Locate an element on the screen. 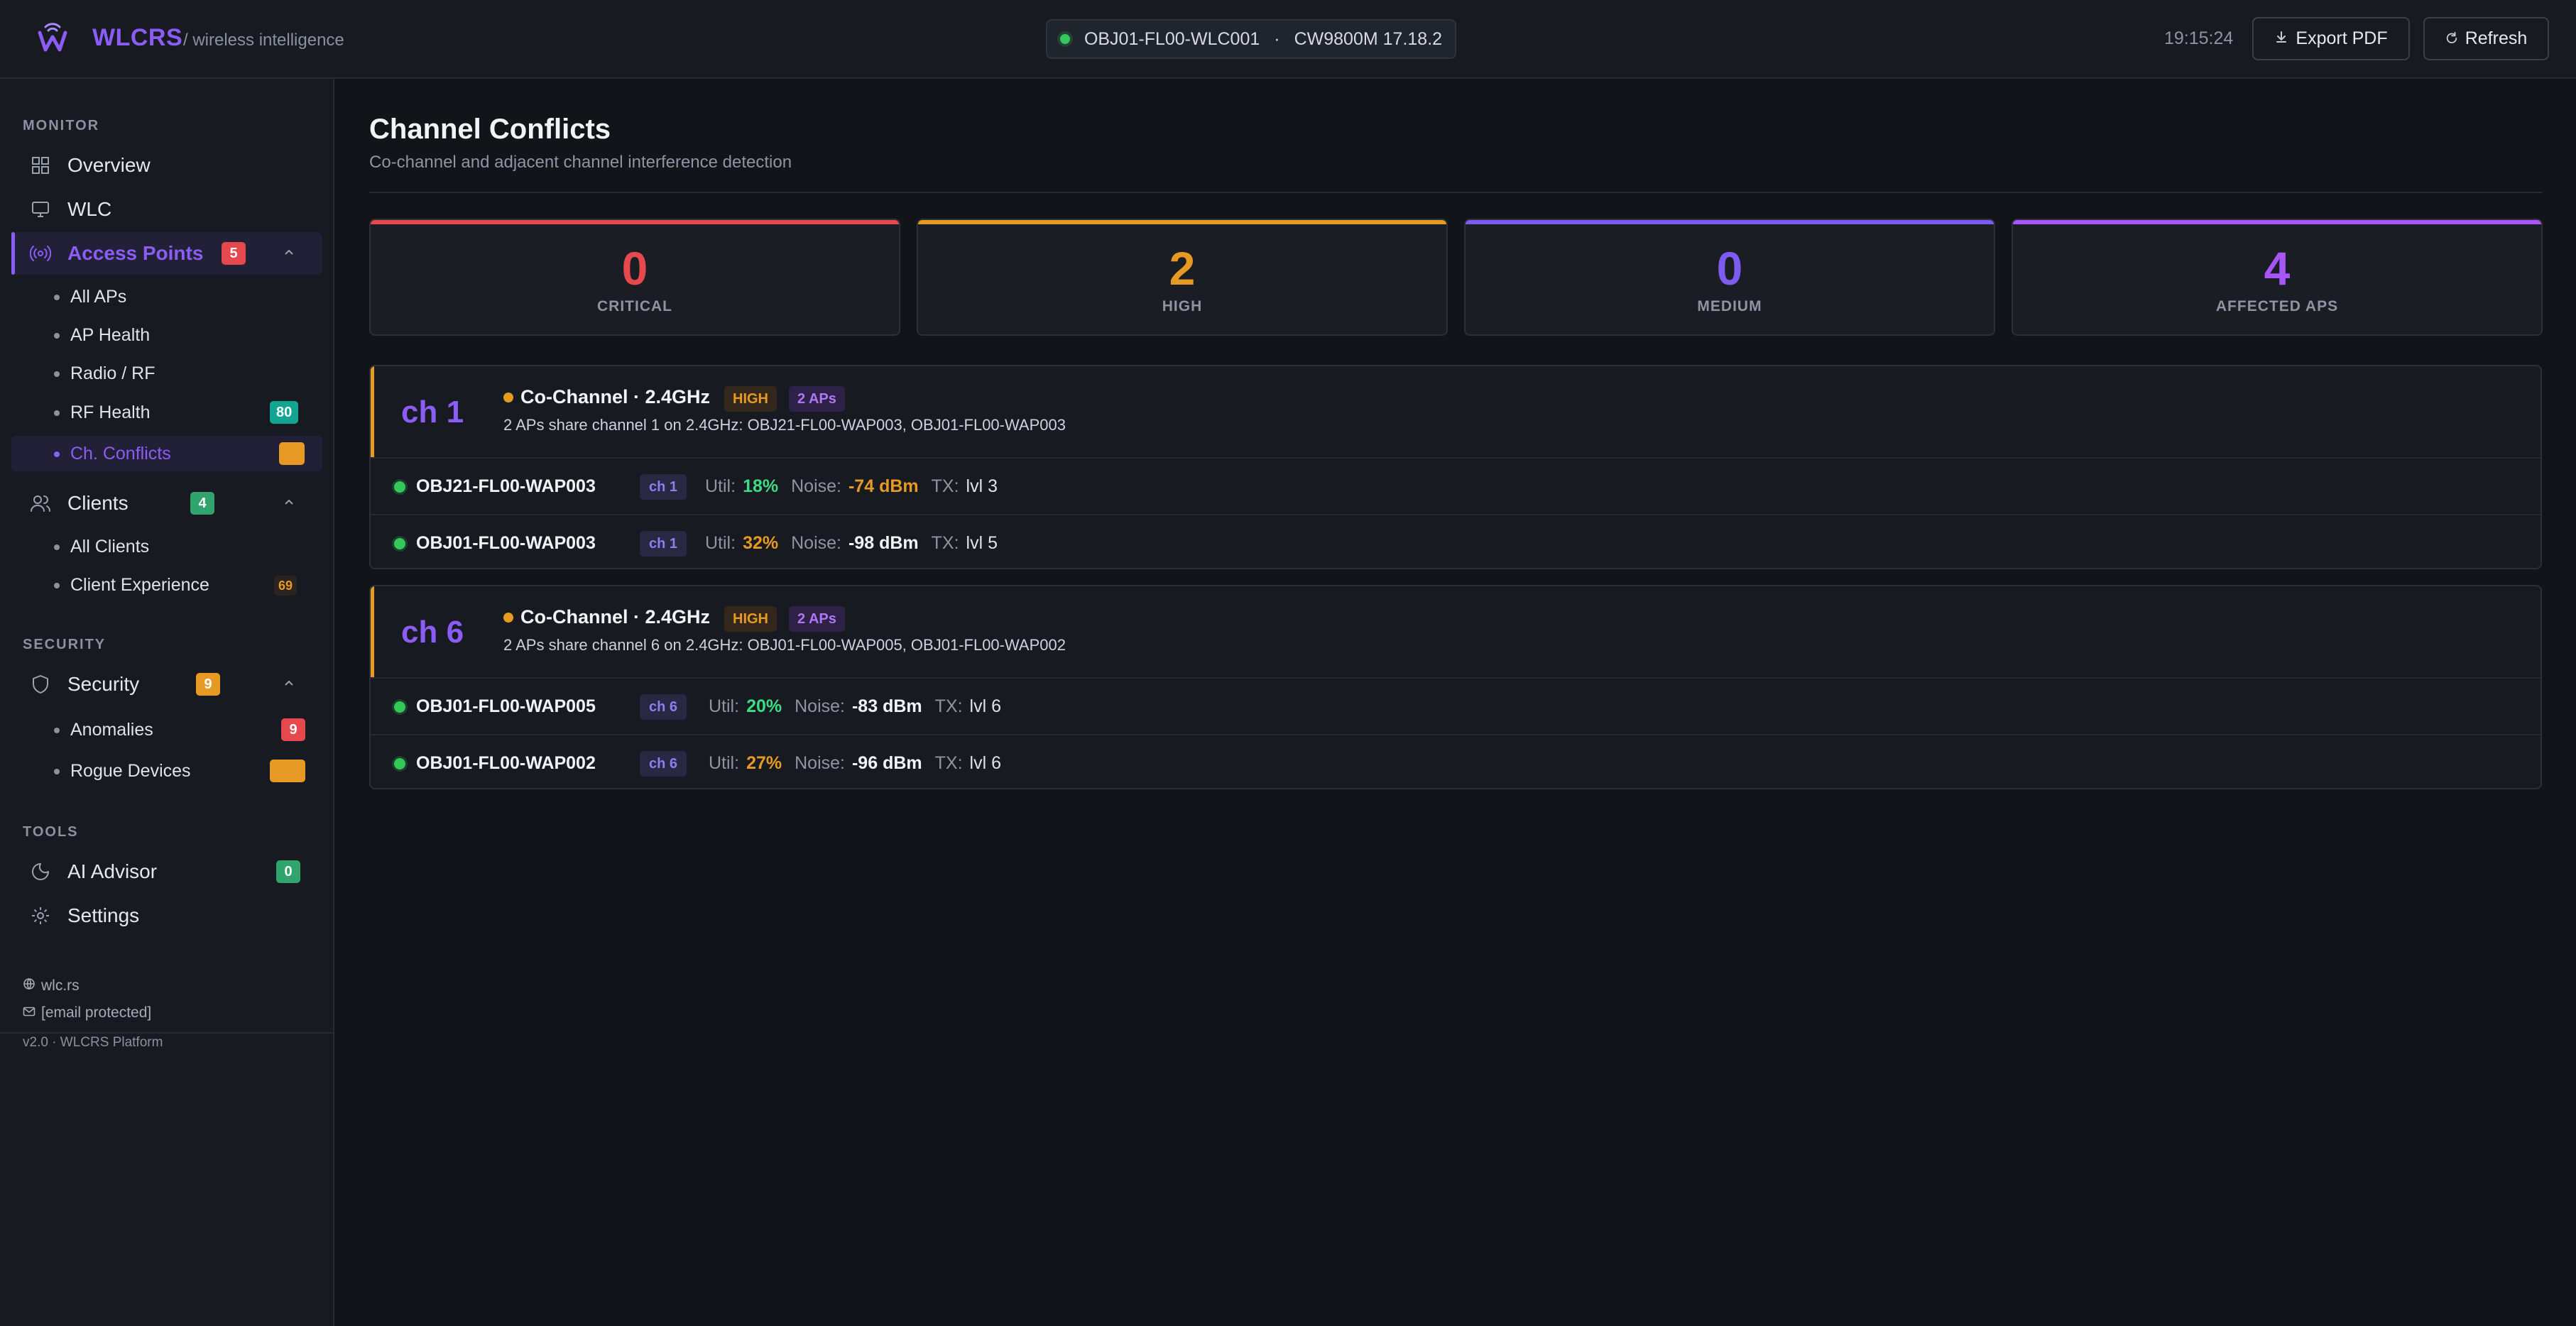 The image size is (2576, 1326). ai-advisor-badge: 0 is located at coordinates (288, 872).